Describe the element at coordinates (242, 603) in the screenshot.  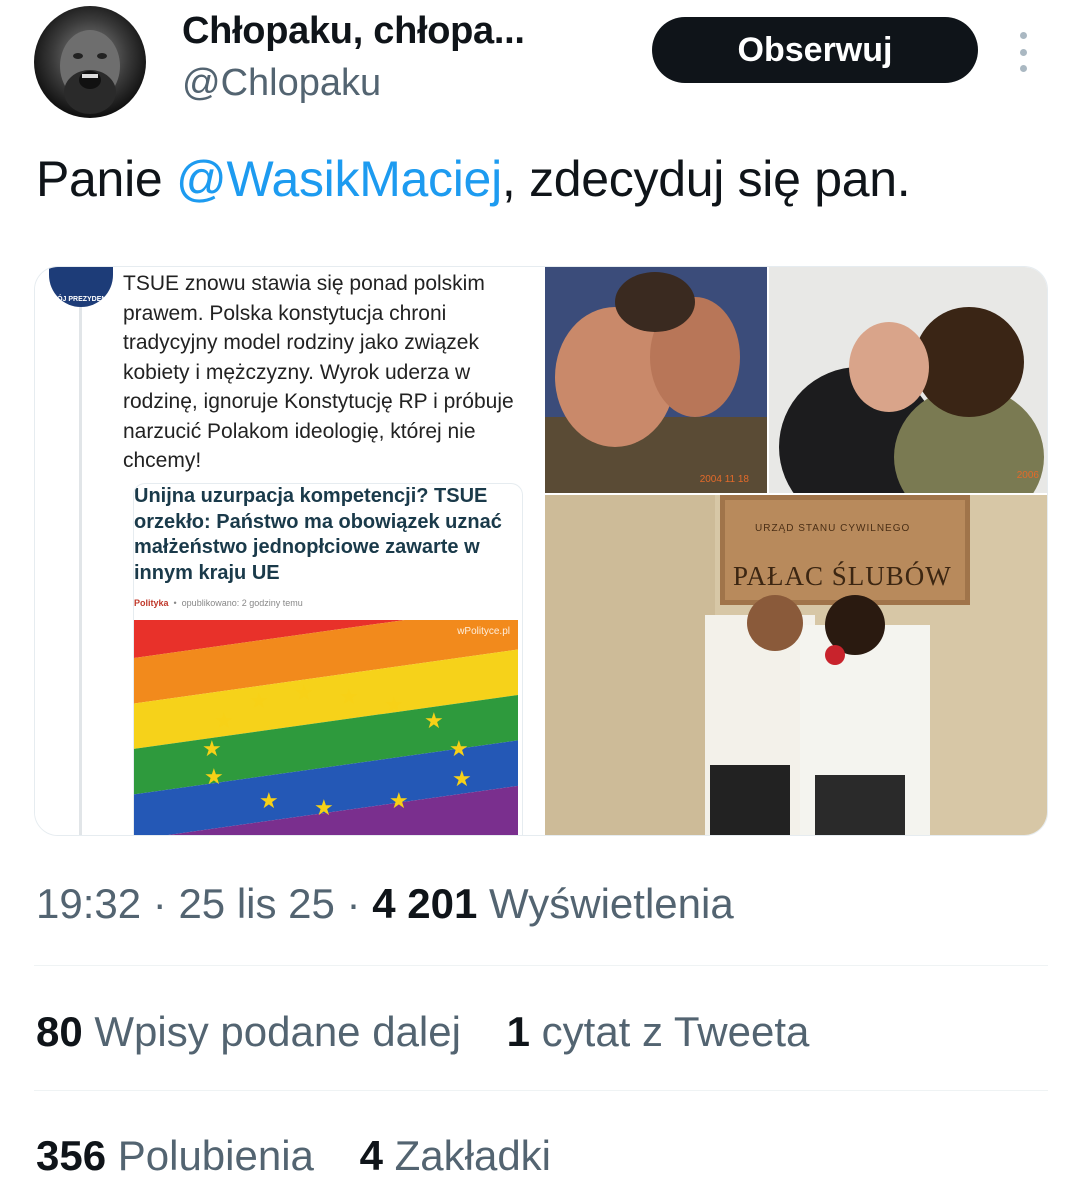
I see `article-published: opublikowano: 2 godziny temu` at that location.